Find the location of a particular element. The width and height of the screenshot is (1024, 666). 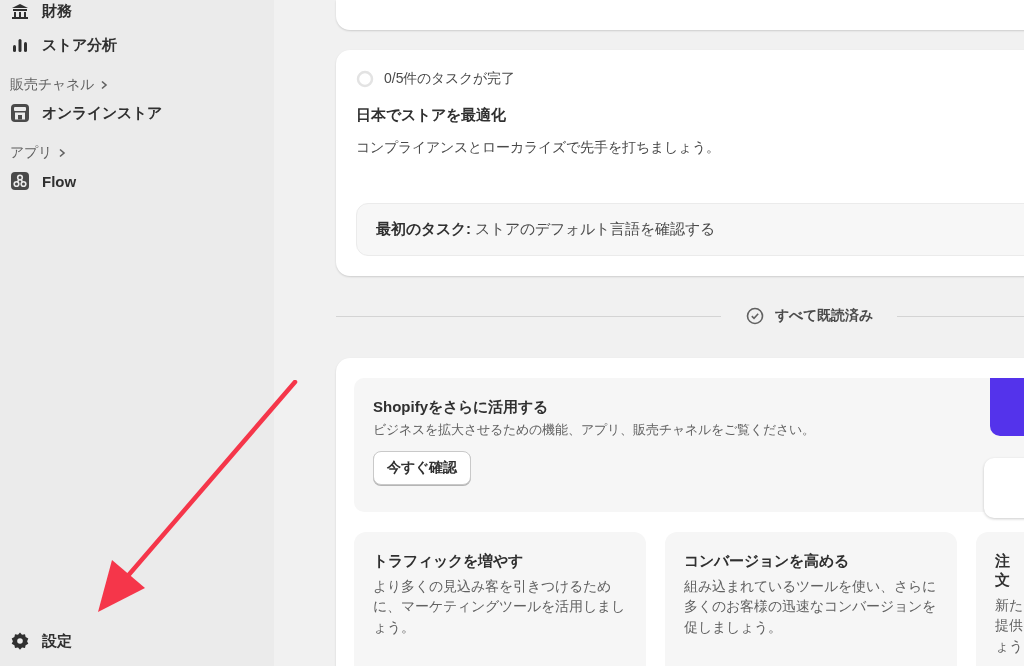

tile-description: より多くの見込み客を引きつけるために、マーケティングツールを活用しましょう。 is located at coordinates (499, 607).